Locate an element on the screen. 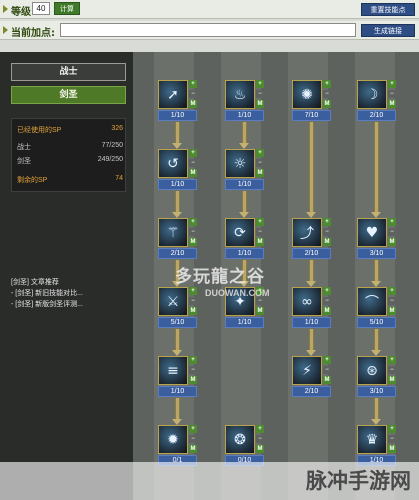 The image size is (419, 500). skill-cell: ⌒ + − M 5/10 is located at coordinates (379, 309).